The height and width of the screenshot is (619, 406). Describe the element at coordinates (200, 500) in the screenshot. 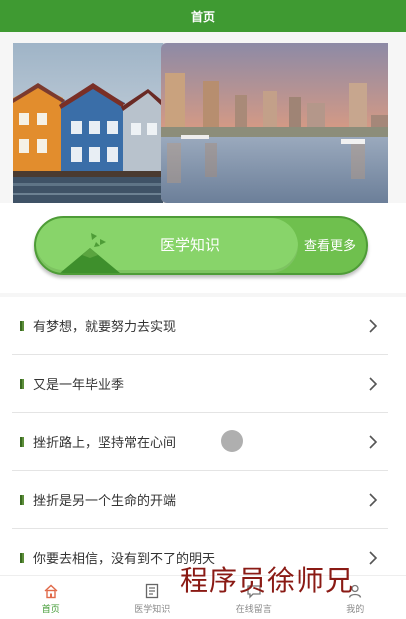

I see `list-item: 挫折是另一个生命的开端` at that location.